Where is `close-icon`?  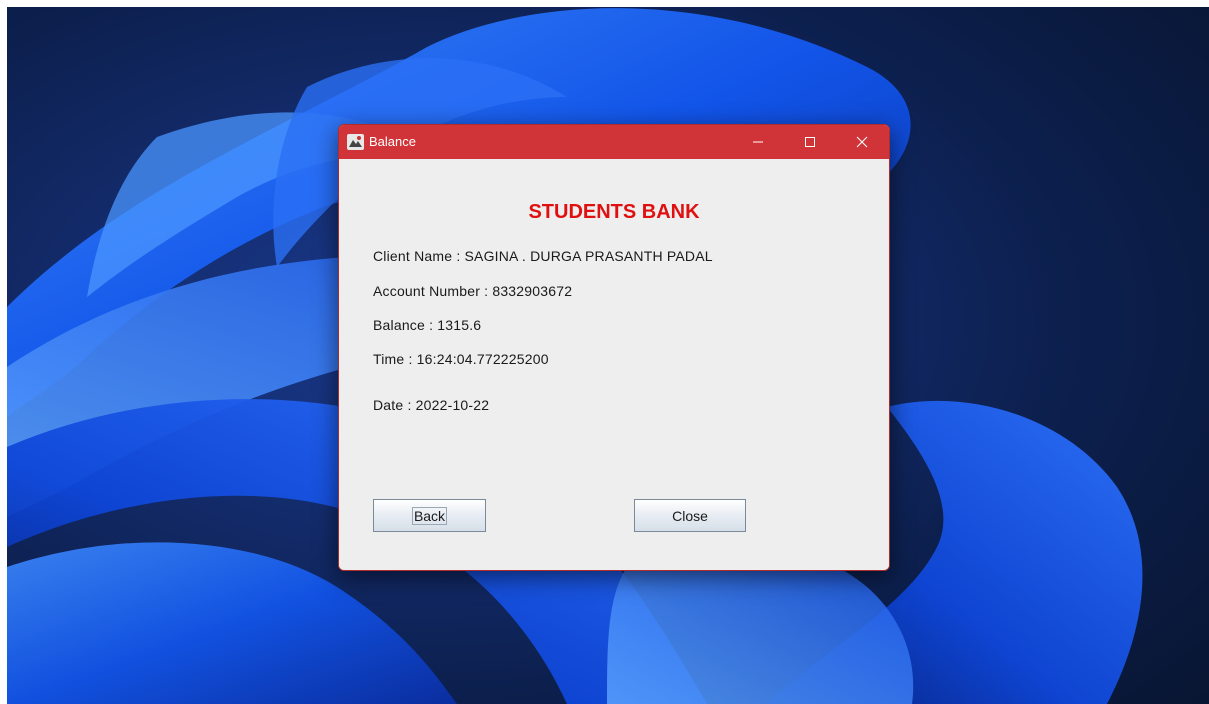
close-icon is located at coordinates (862, 142).